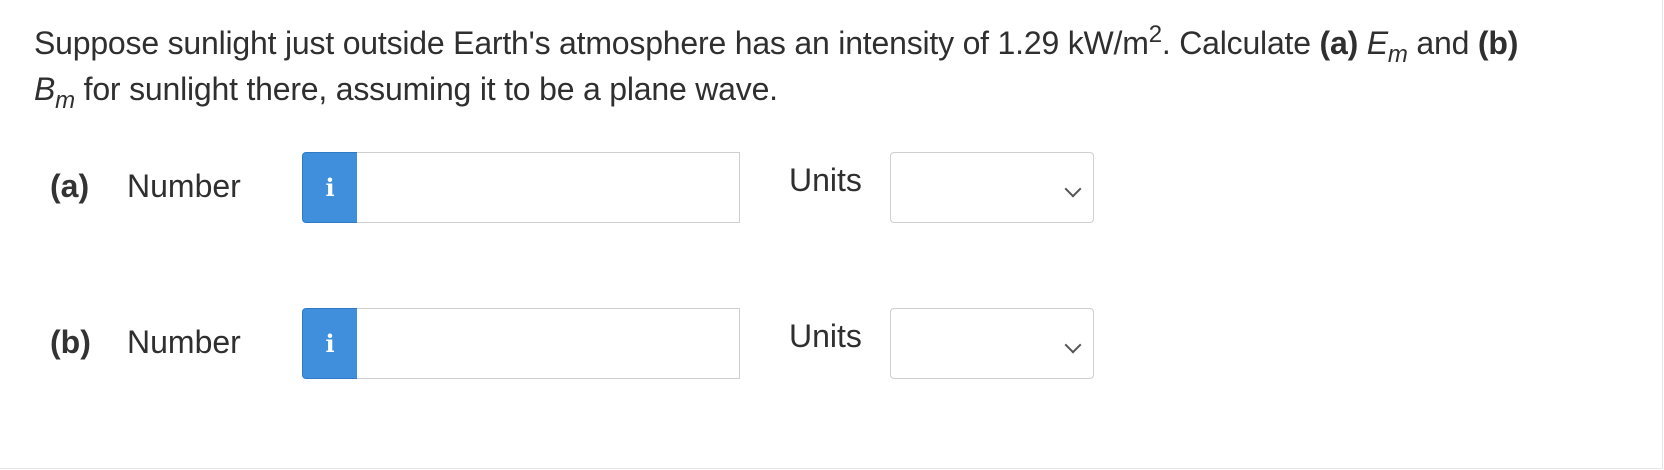  Describe the element at coordinates (825, 336) in the screenshot. I see `units-label-b: Units` at that location.